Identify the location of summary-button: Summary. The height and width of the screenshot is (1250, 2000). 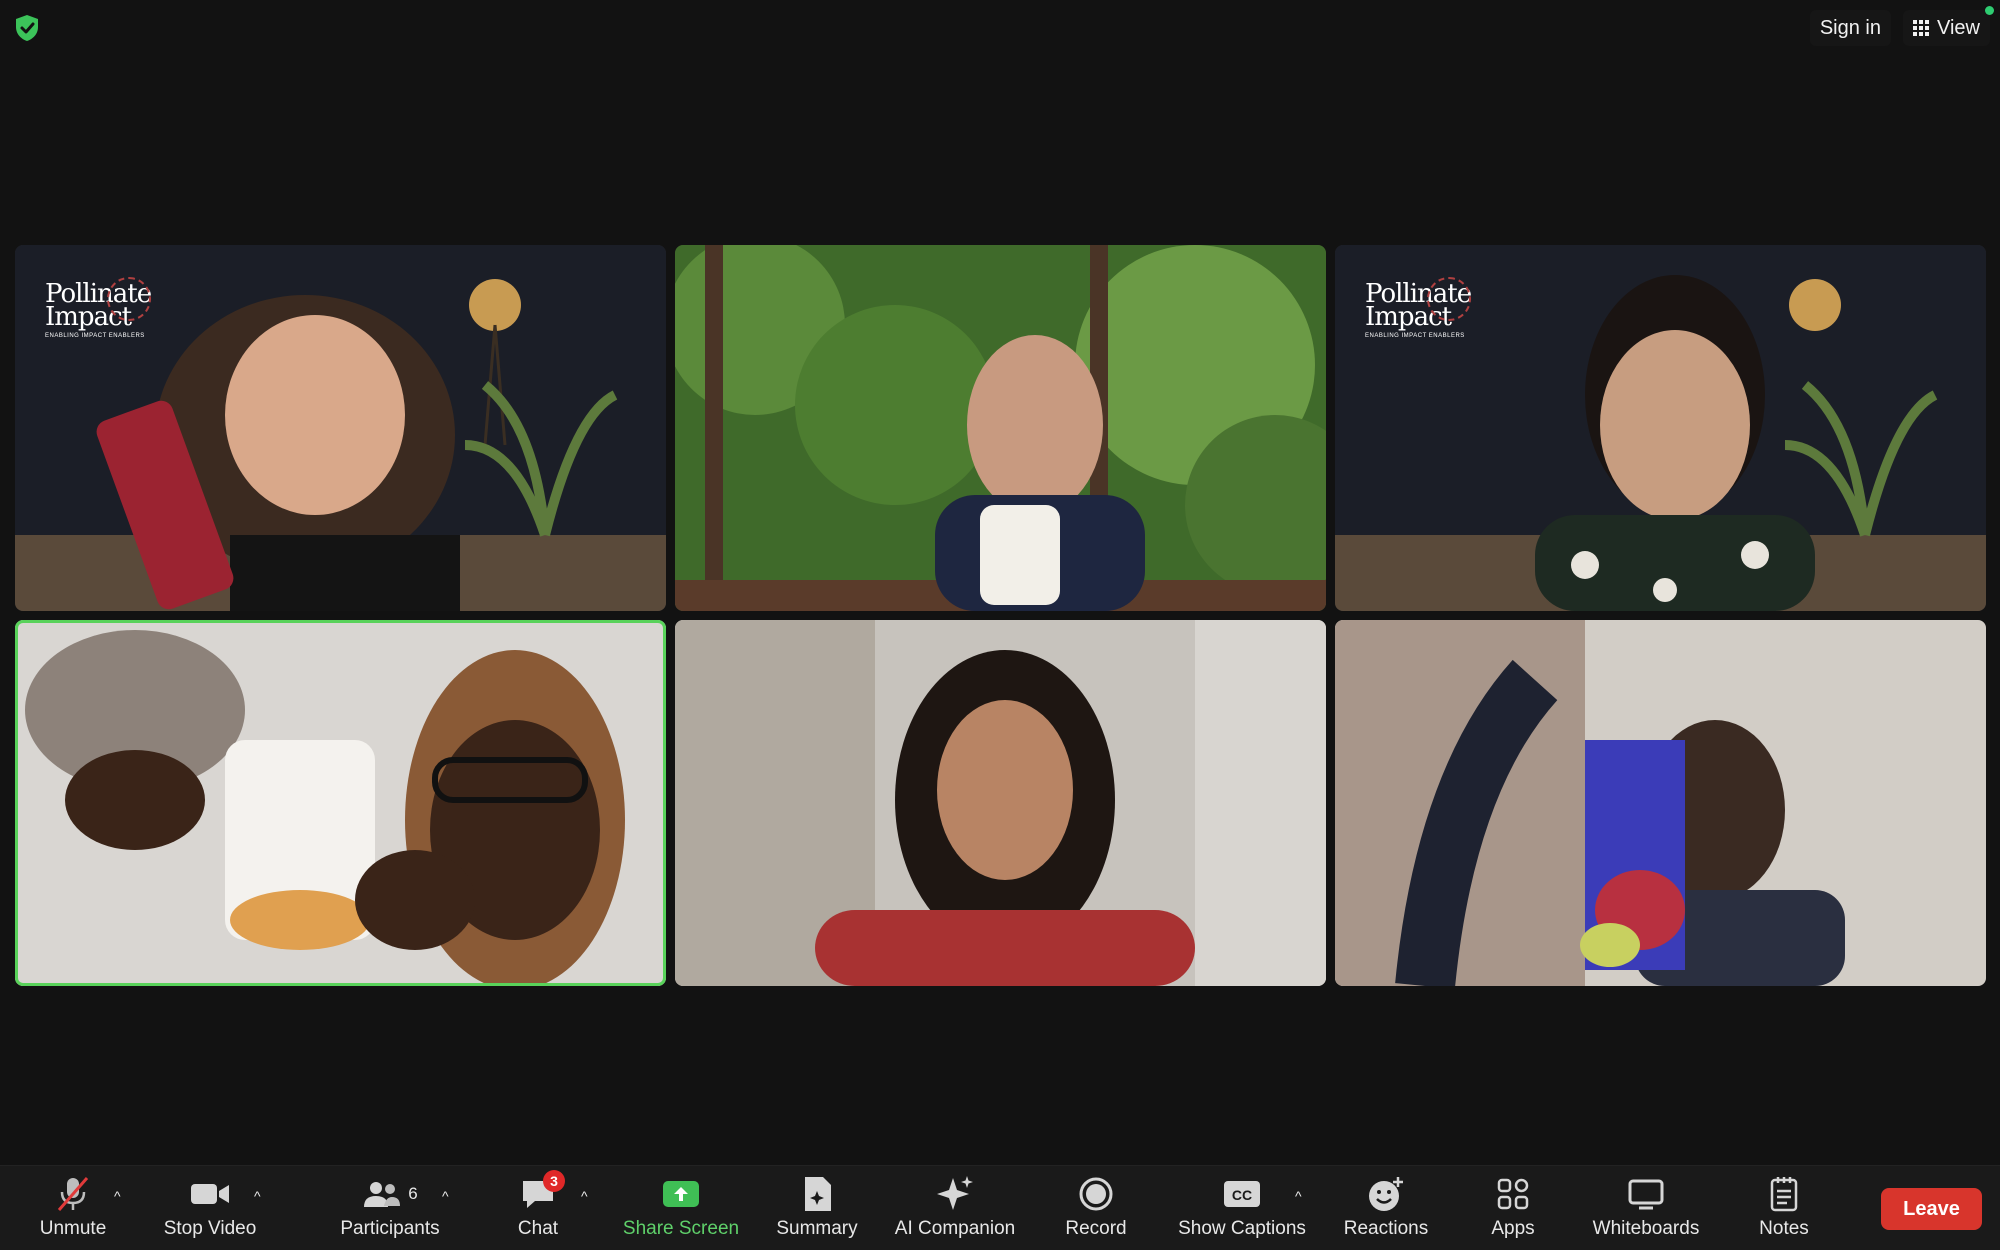
(817, 1210).